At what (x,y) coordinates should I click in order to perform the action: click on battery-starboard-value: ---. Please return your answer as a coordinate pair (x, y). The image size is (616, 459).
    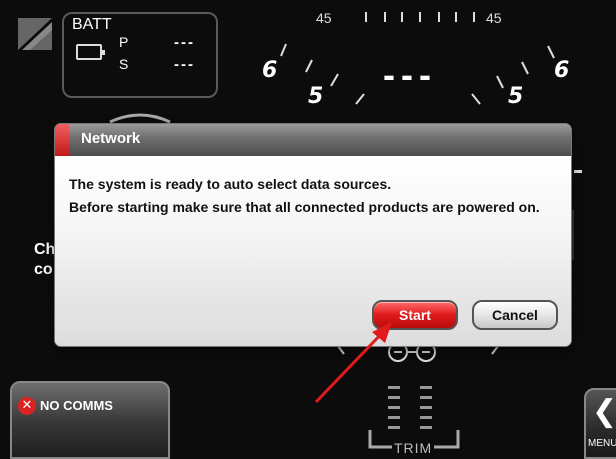
    Looking at the image, I should click on (184, 64).